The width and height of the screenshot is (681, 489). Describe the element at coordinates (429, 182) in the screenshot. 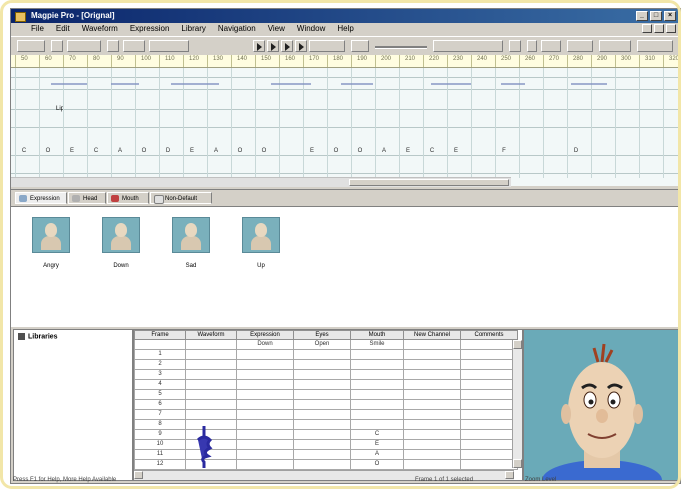

I see `timeline-scroll-thumb` at that location.